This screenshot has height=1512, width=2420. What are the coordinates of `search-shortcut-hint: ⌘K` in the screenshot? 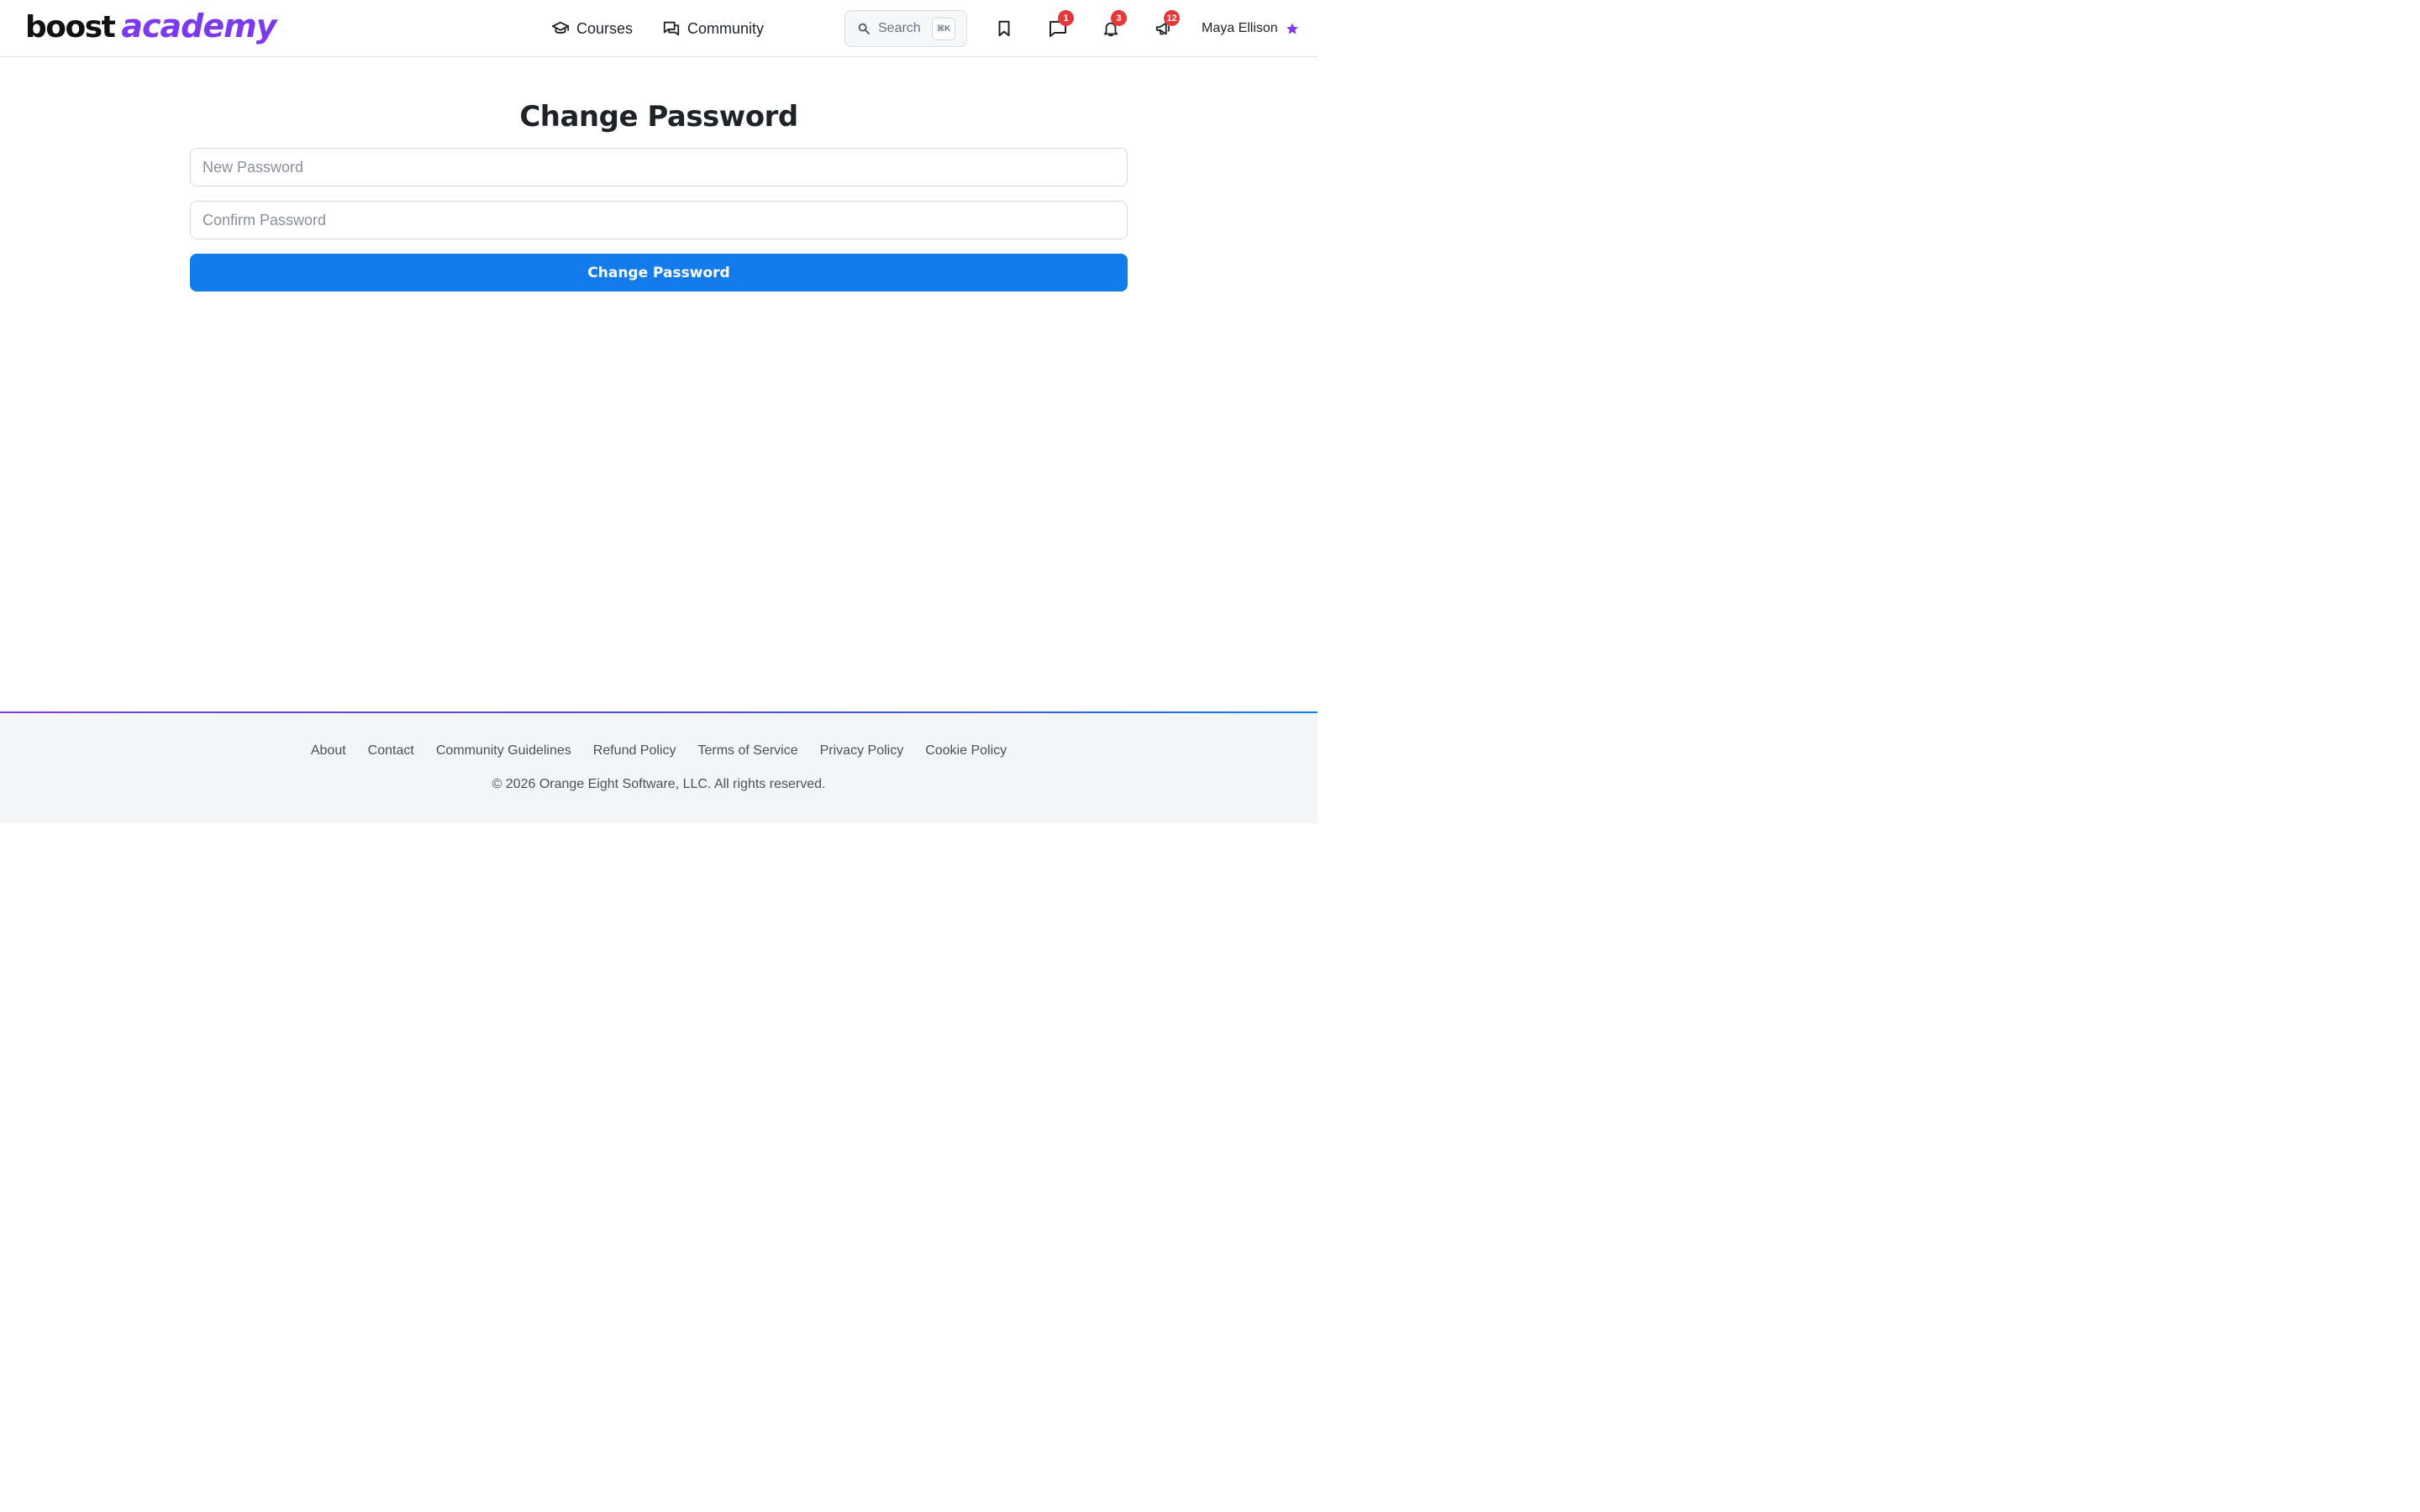 It's located at (943, 29).